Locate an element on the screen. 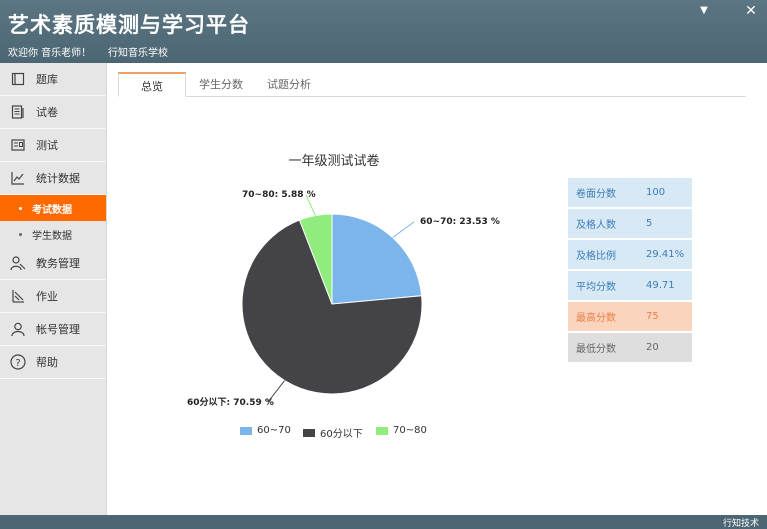 The width and height of the screenshot is (767, 529). legend-item: 70~80 is located at coordinates (401, 430).